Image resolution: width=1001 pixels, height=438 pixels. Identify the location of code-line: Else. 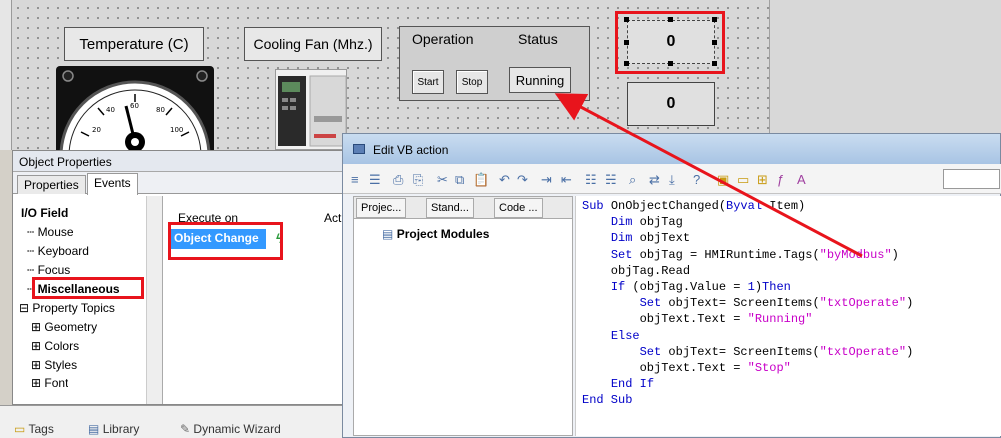
(788, 336).